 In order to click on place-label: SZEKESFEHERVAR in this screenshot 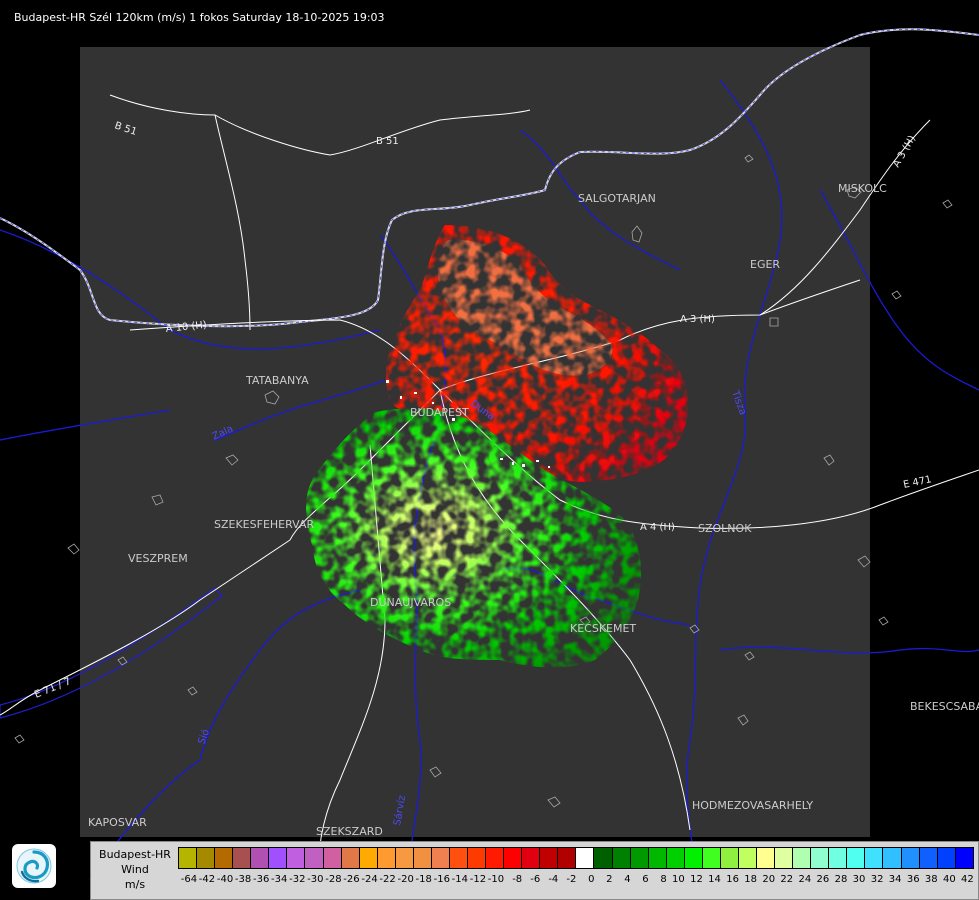, I will do `click(264, 524)`.